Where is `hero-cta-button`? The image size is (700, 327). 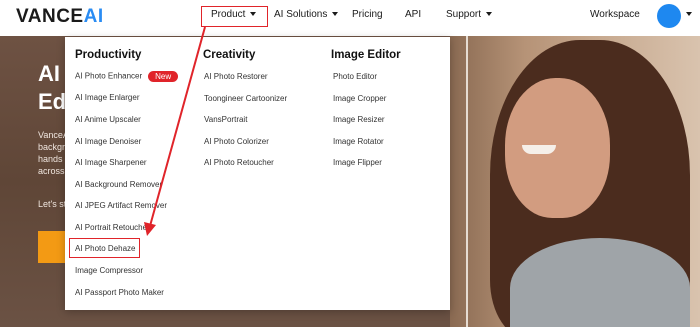
hero-cta-button is located at coordinates (53, 247).